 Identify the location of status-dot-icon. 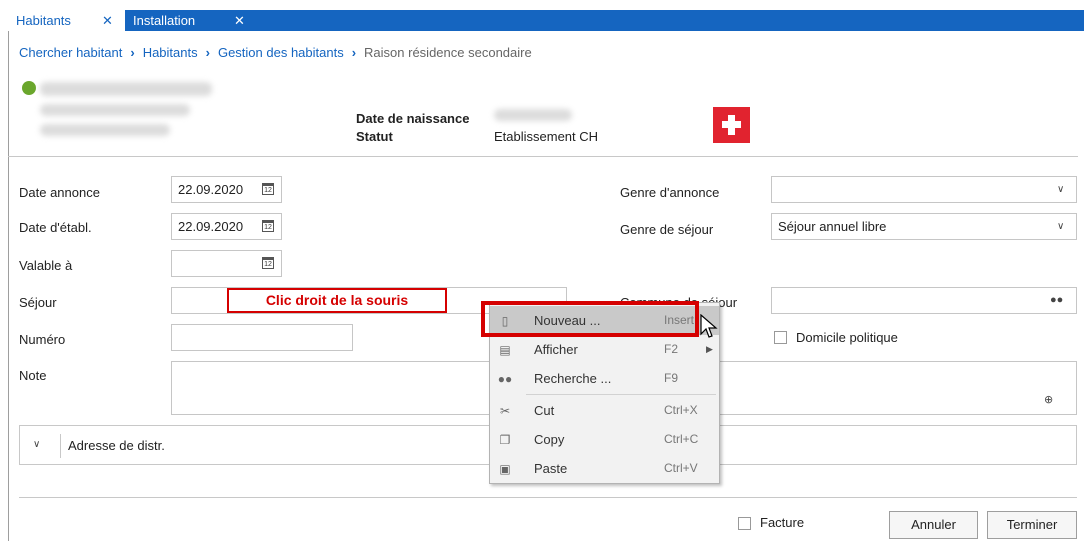
(29, 88).